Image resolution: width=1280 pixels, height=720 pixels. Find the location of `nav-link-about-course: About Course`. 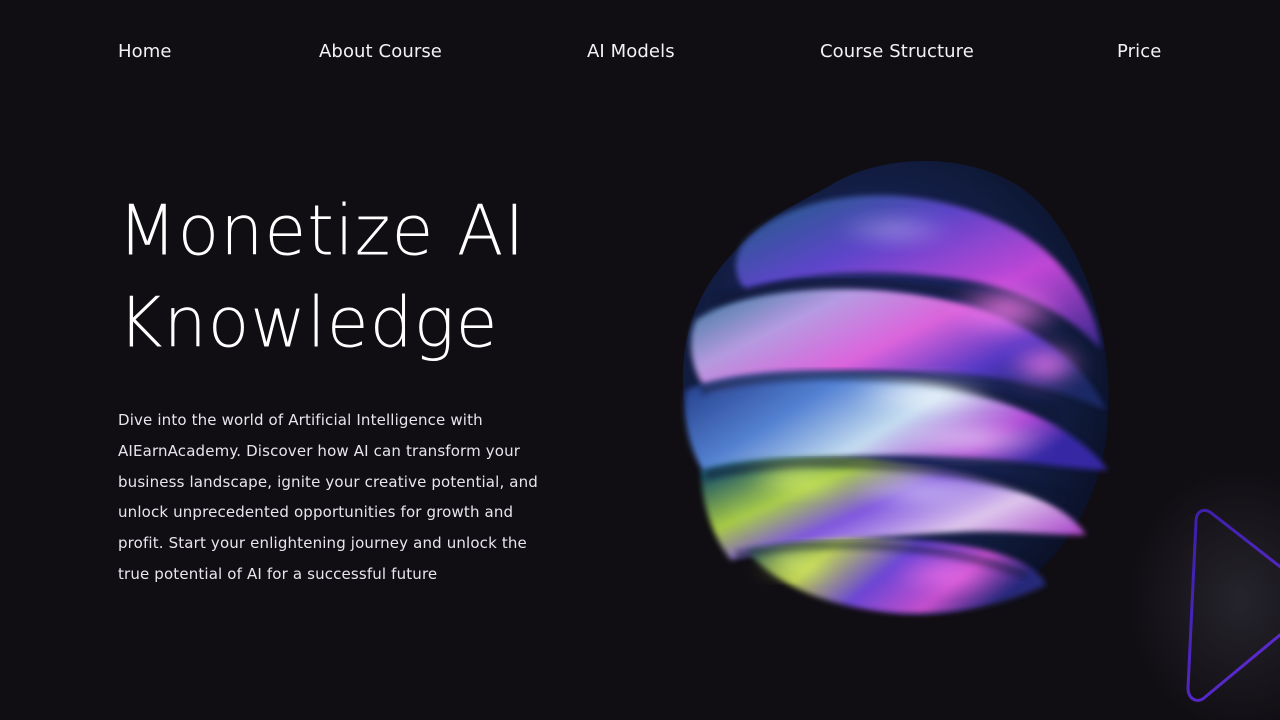

nav-link-about-course: About Course is located at coordinates (380, 51).